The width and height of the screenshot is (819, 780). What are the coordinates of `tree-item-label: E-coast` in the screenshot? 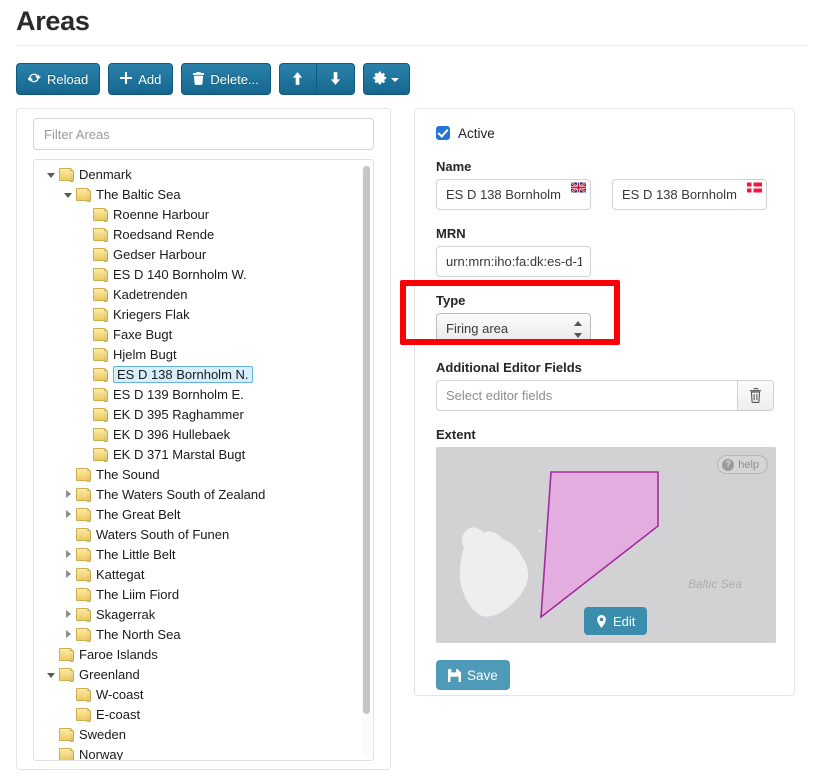 It's located at (118, 714).